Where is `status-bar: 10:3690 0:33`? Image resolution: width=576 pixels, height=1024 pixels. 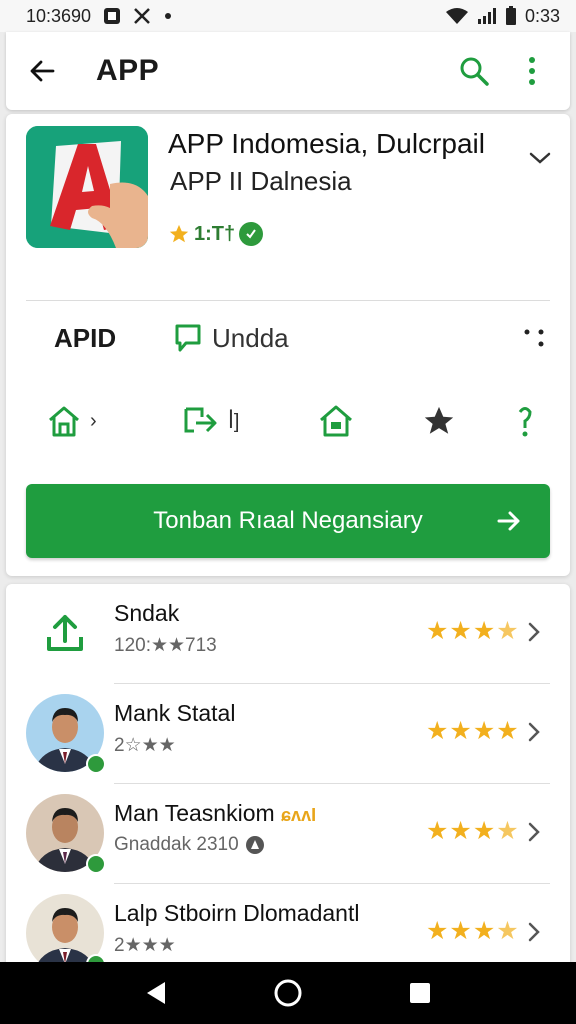 status-bar: 10:3690 0:33 is located at coordinates (288, 16).